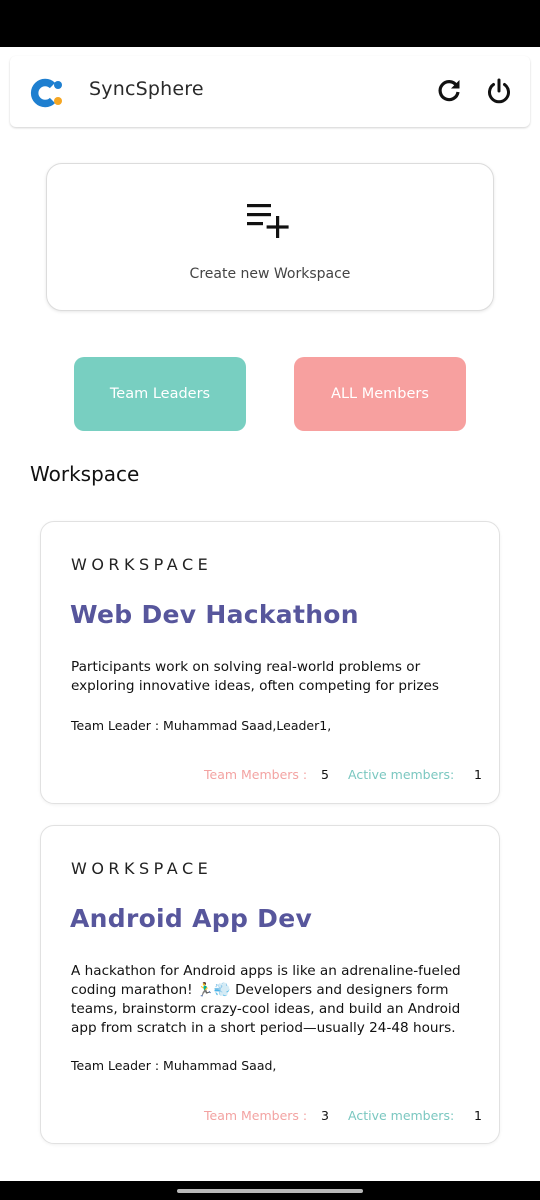 Image resolution: width=540 pixels, height=1200 pixels. Describe the element at coordinates (201, 725) in the screenshot. I see `workspace-leader: Team Leader : Muhammad Saad,Leader1,` at that location.